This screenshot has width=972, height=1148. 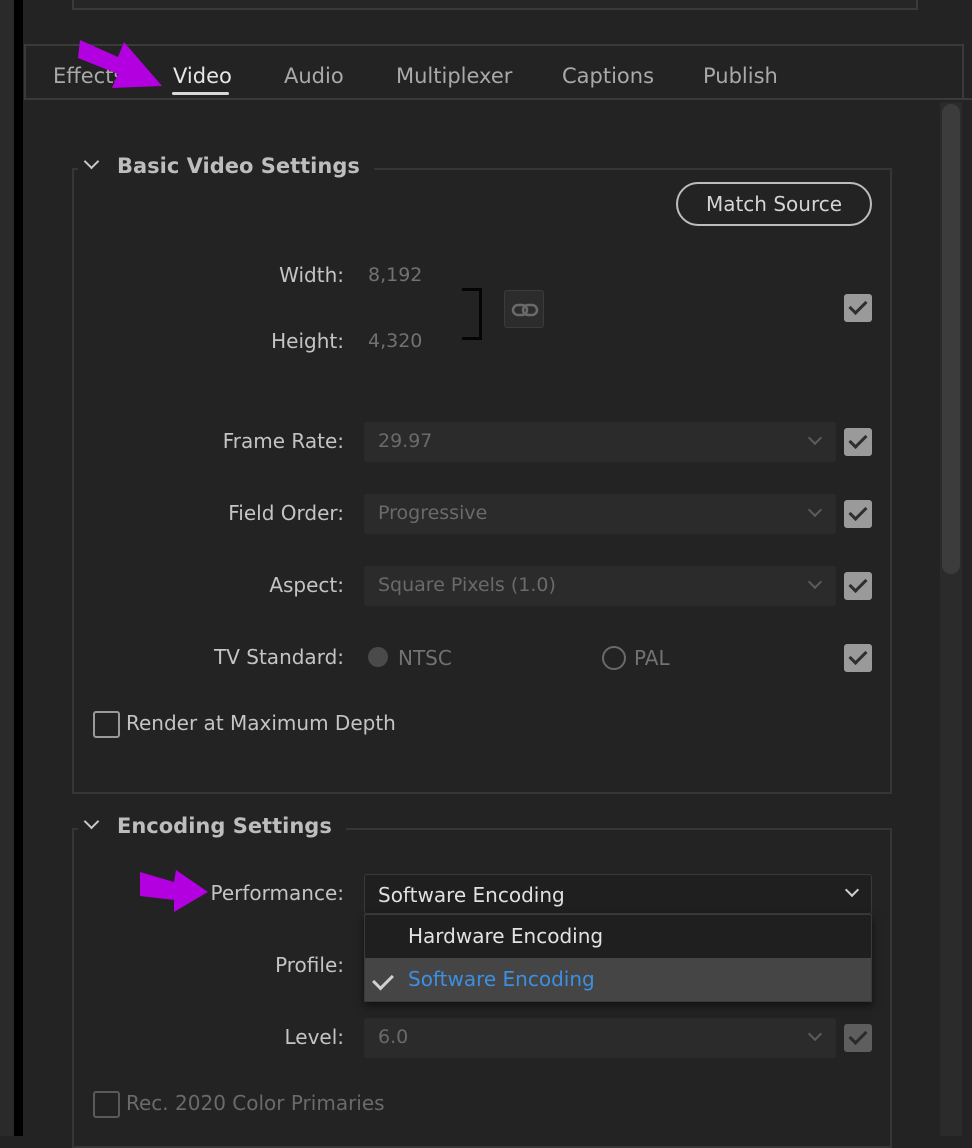 I want to click on tab-bar-divider, so click(x=498, y=99).